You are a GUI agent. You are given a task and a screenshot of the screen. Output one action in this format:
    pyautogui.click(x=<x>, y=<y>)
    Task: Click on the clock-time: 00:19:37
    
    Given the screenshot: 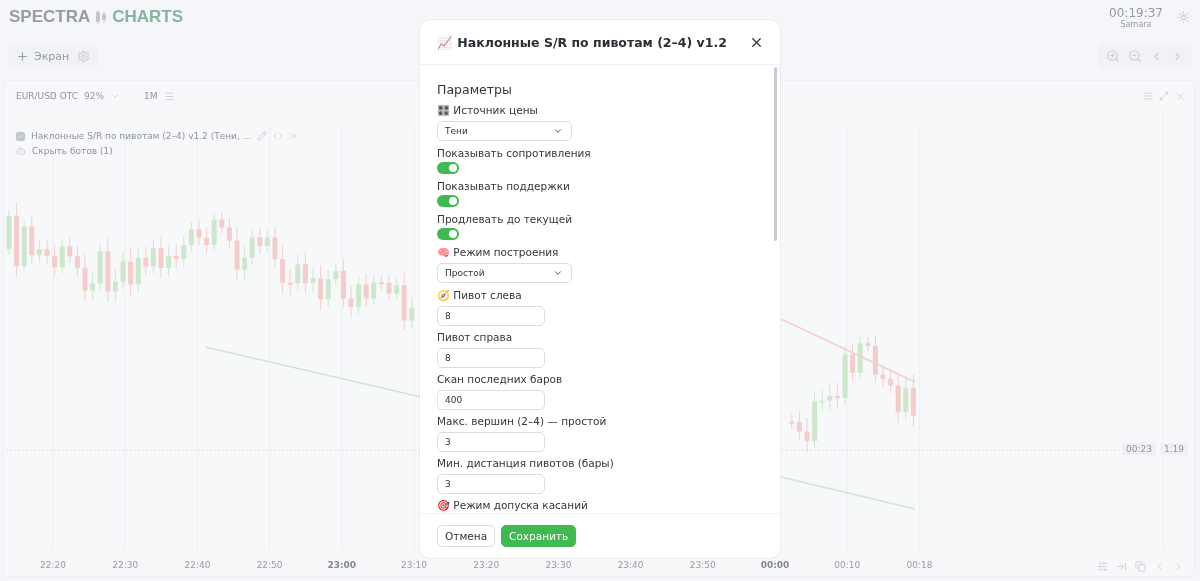 What is the action you would take?
    pyautogui.click(x=1136, y=12)
    